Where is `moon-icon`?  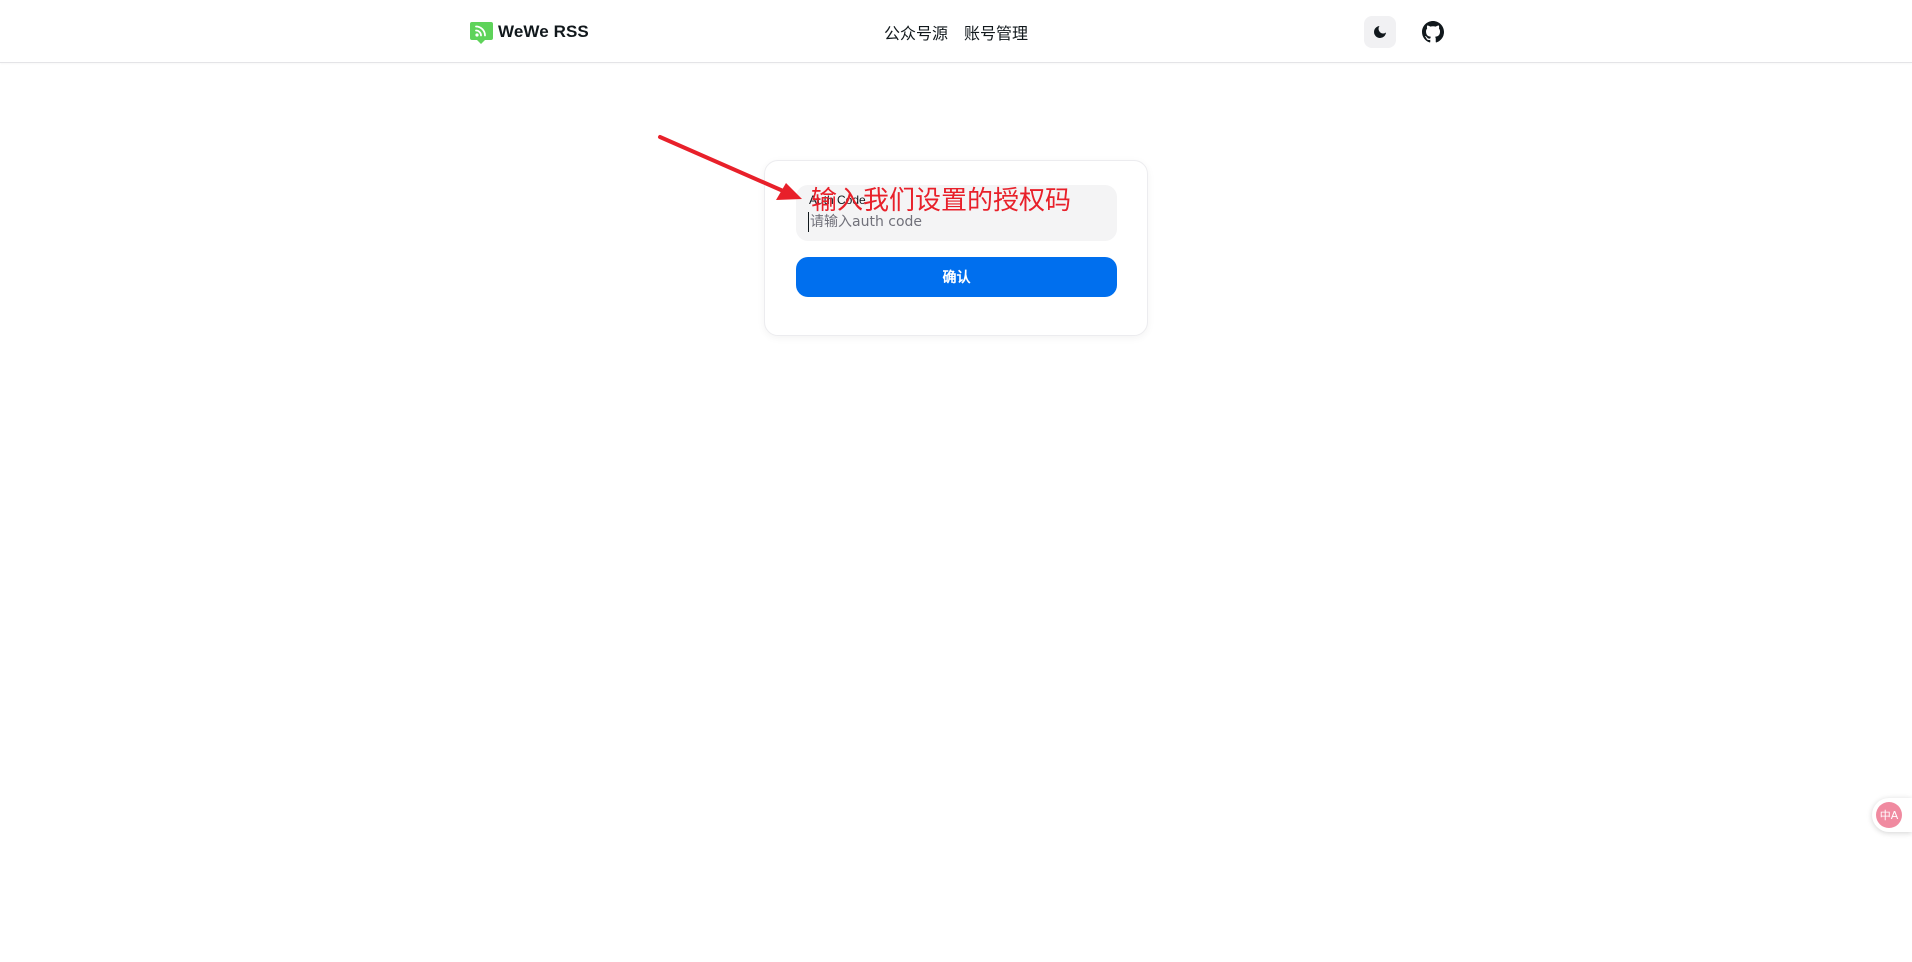 moon-icon is located at coordinates (1380, 32).